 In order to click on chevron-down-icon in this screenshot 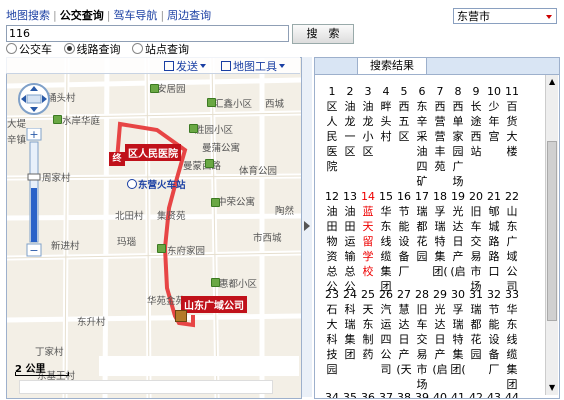, I will do `click(282, 66)`.